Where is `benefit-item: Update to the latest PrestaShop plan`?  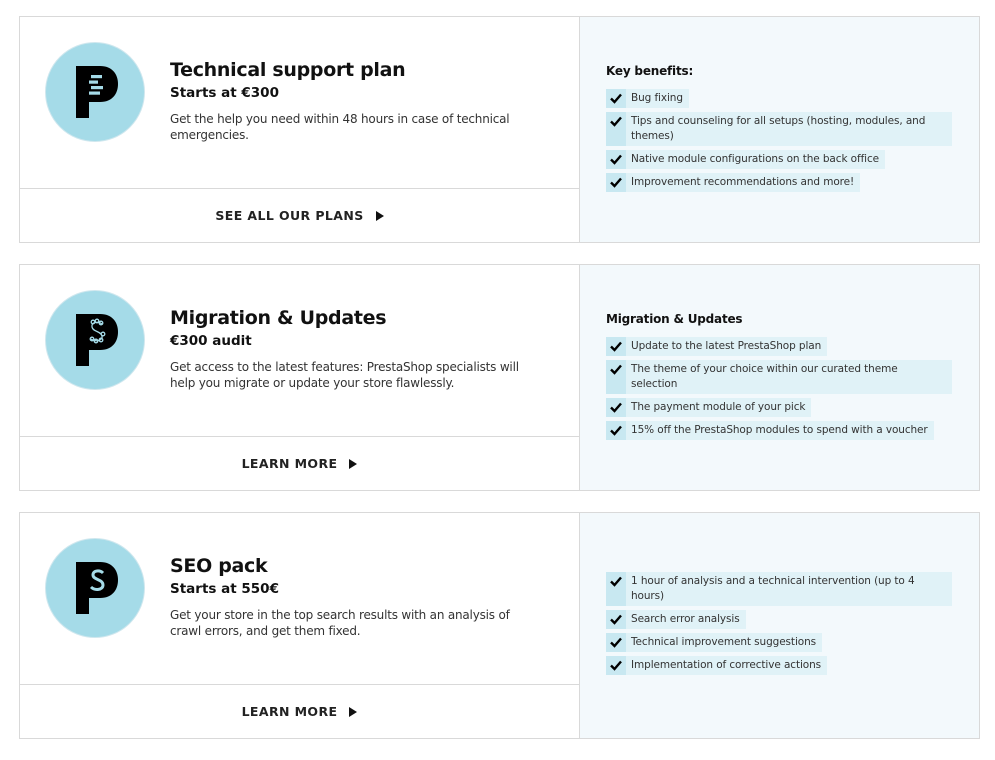
benefit-item: Update to the latest PrestaShop plan is located at coordinates (717, 346).